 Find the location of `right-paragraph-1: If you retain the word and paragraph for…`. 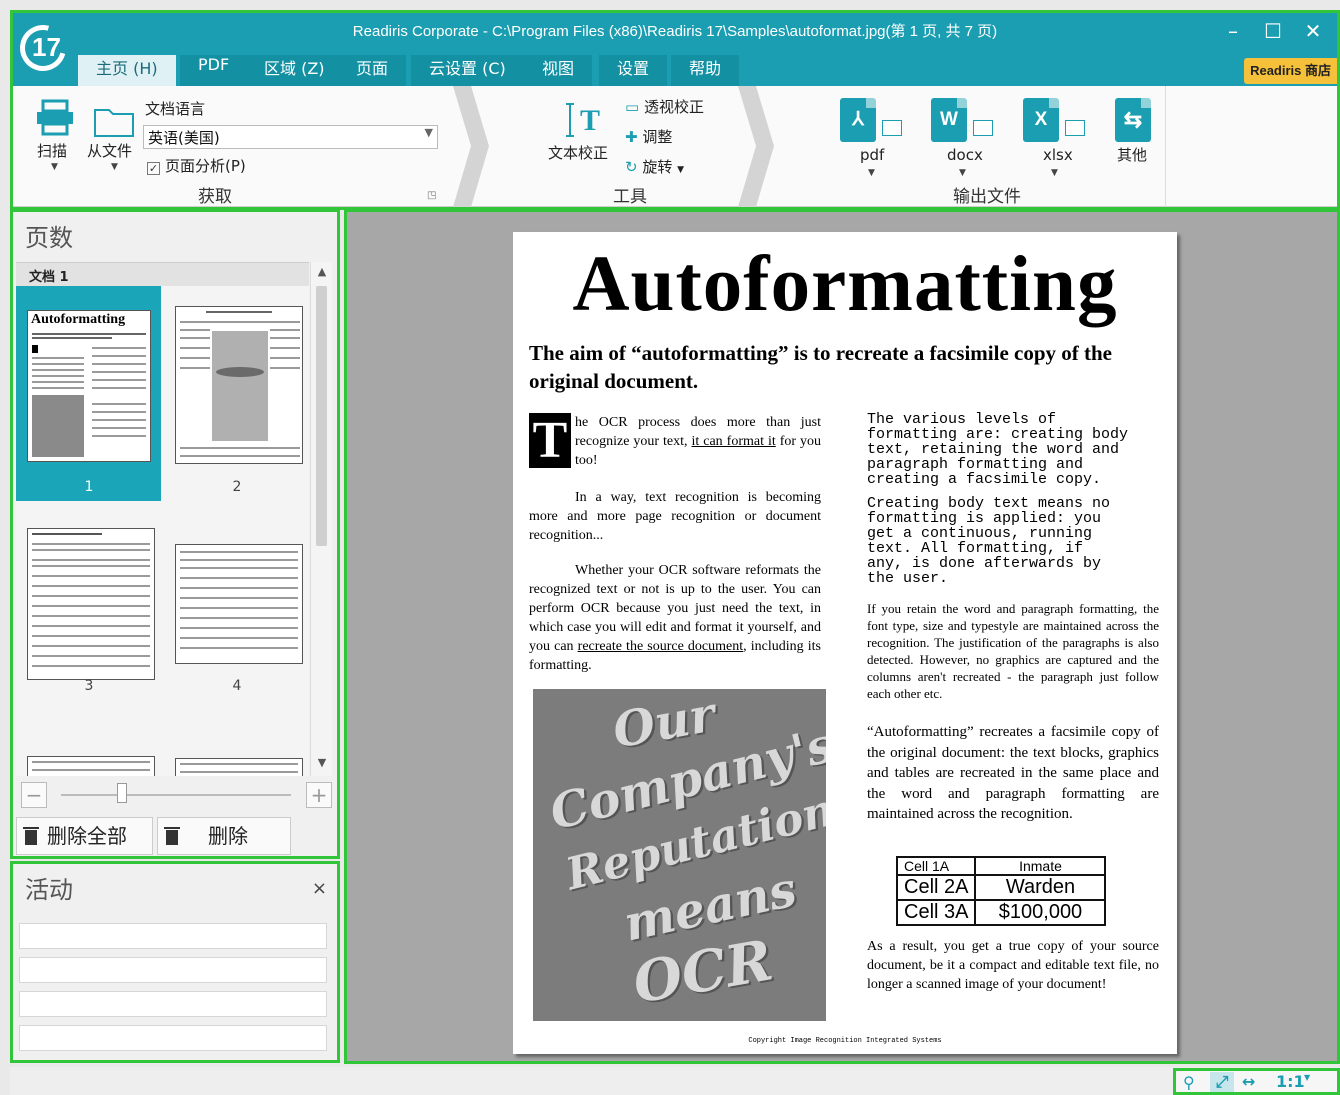

right-paragraph-1: If you retain the word and paragraph for… is located at coordinates (1013, 651).